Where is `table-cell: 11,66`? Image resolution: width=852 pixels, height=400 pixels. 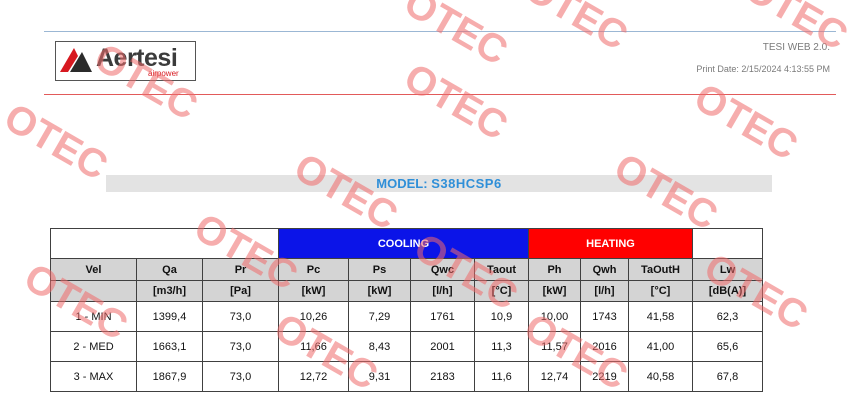
table-cell: 11,66 is located at coordinates (313, 346).